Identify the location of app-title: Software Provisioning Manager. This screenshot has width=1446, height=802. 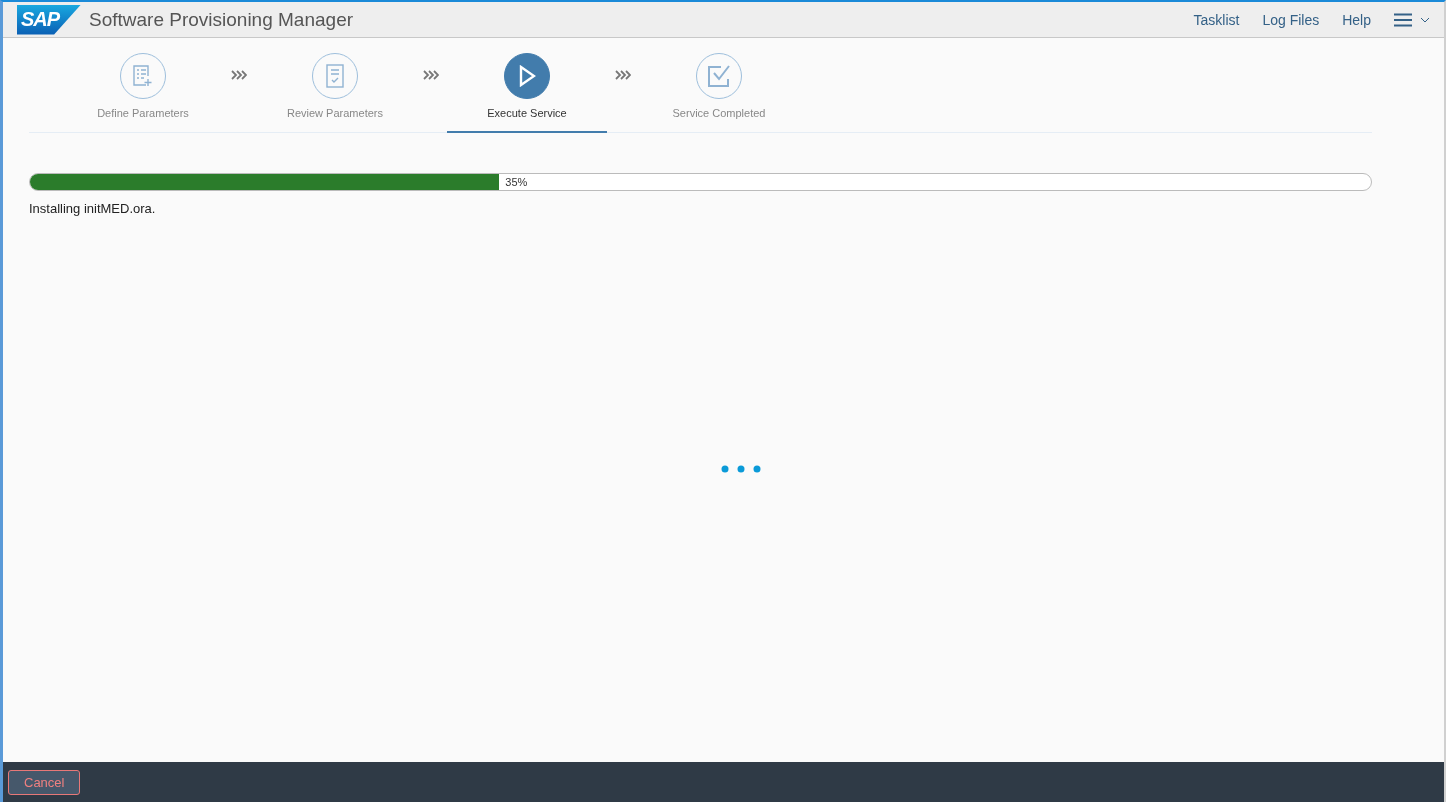
(221, 19).